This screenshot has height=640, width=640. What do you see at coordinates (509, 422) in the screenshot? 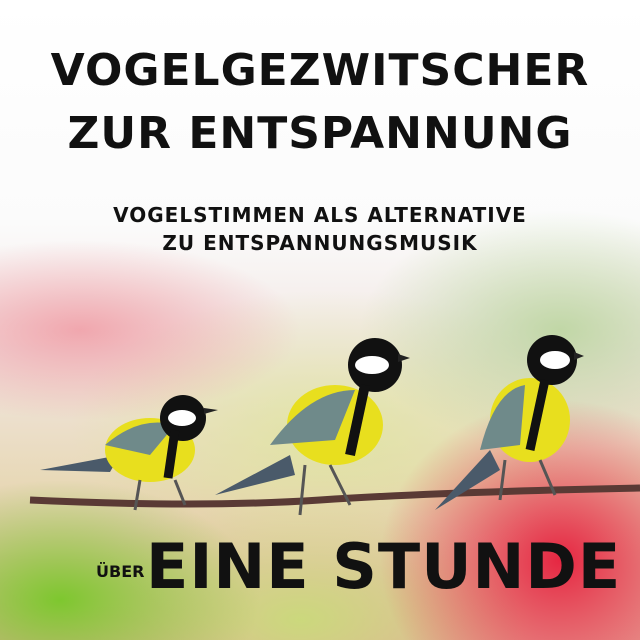
I see `bird-right` at bounding box center [509, 422].